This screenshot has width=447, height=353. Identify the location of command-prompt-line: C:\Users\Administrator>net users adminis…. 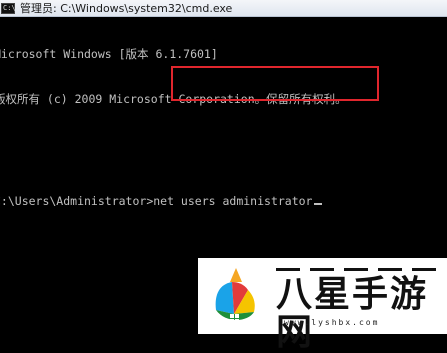
(156, 201).